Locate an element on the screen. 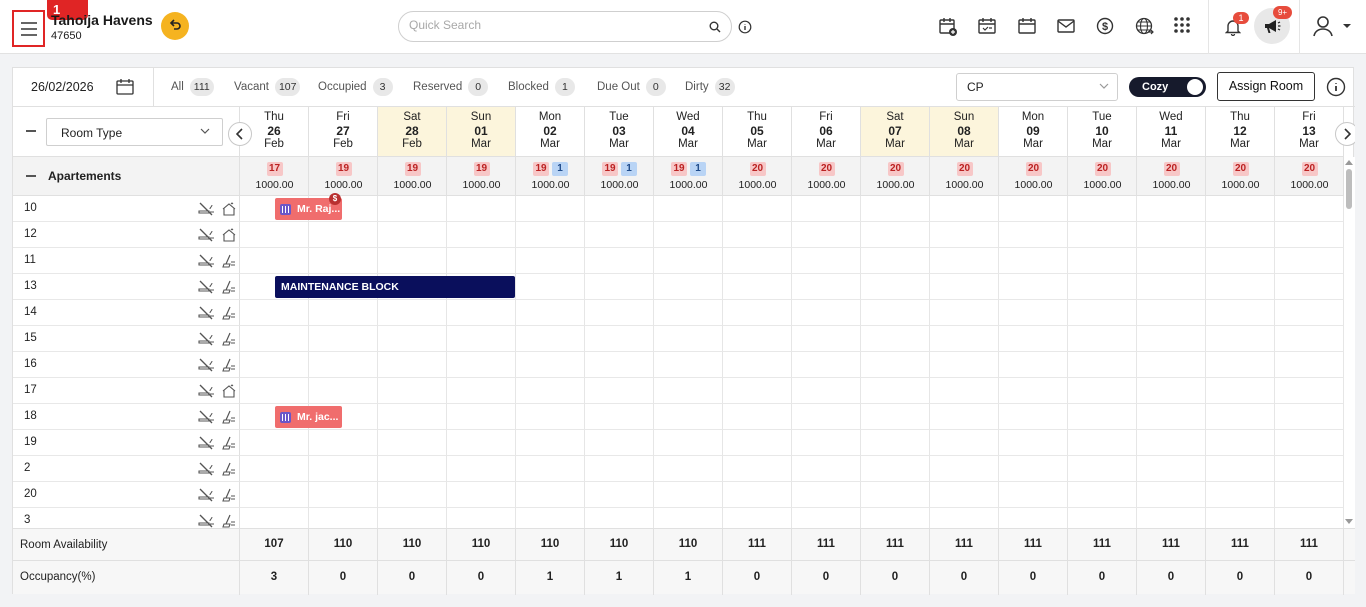 The image size is (1366, 607). dirty-status-icon is located at coordinates (229, 443).